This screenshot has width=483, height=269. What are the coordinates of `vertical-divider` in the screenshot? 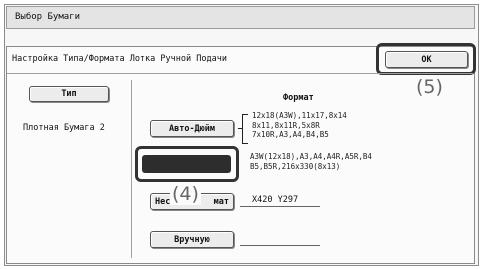 It's located at (131, 169).